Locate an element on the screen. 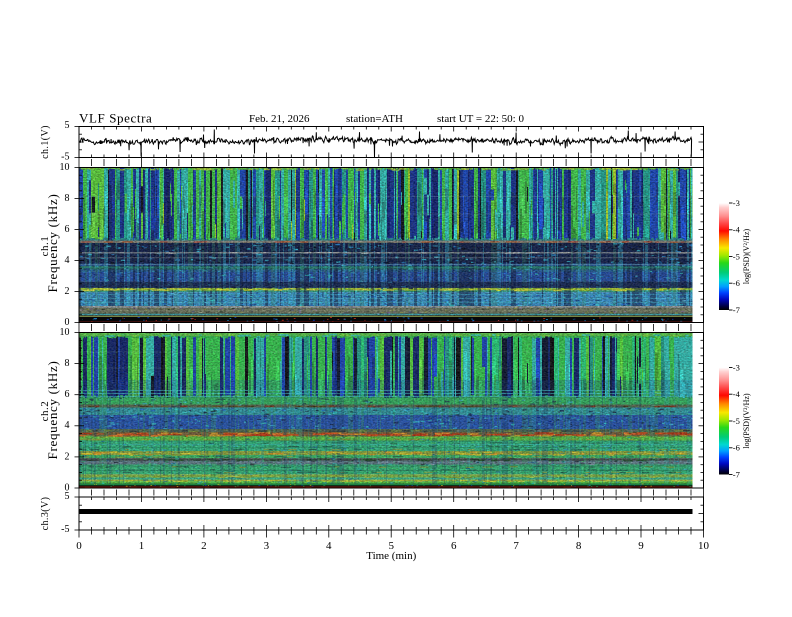 The width and height of the screenshot is (792, 617). svg-text: 7 is located at coordinates (516, 546).